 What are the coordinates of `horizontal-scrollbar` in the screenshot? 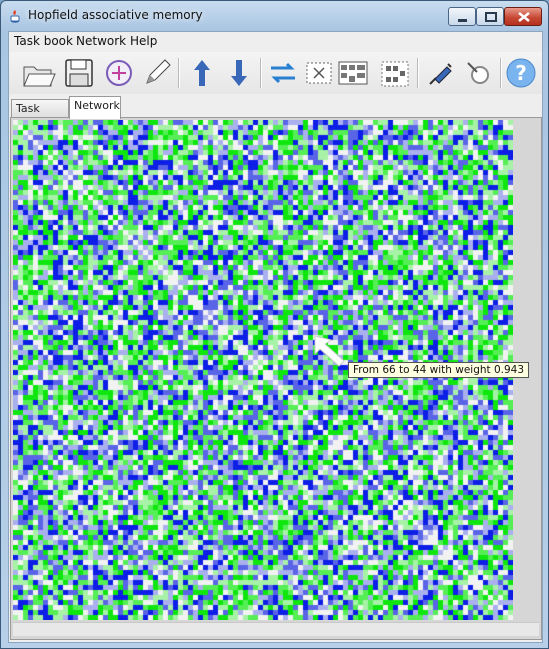 It's located at (276, 629).